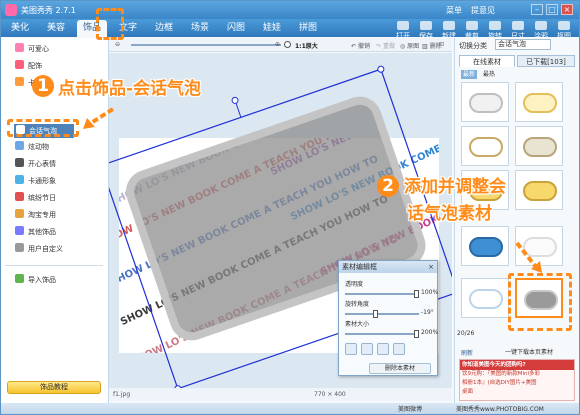 Image resolution: width=580 pixels, height=415 pixels. I want to click on copy-button, so click(399, 349).